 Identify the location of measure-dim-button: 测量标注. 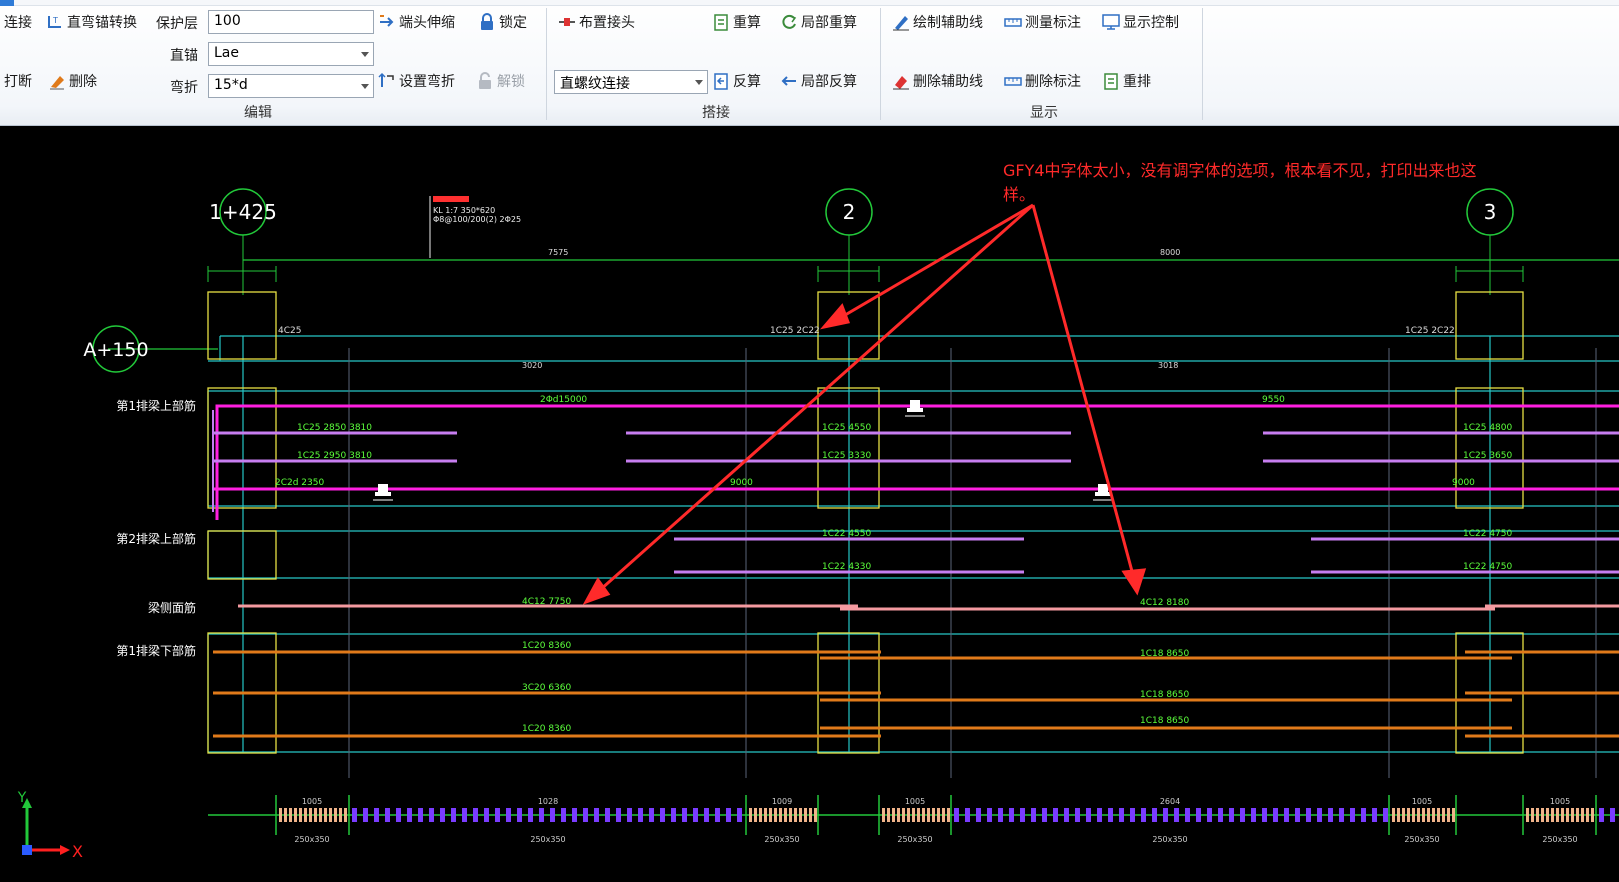
(1042, 22).